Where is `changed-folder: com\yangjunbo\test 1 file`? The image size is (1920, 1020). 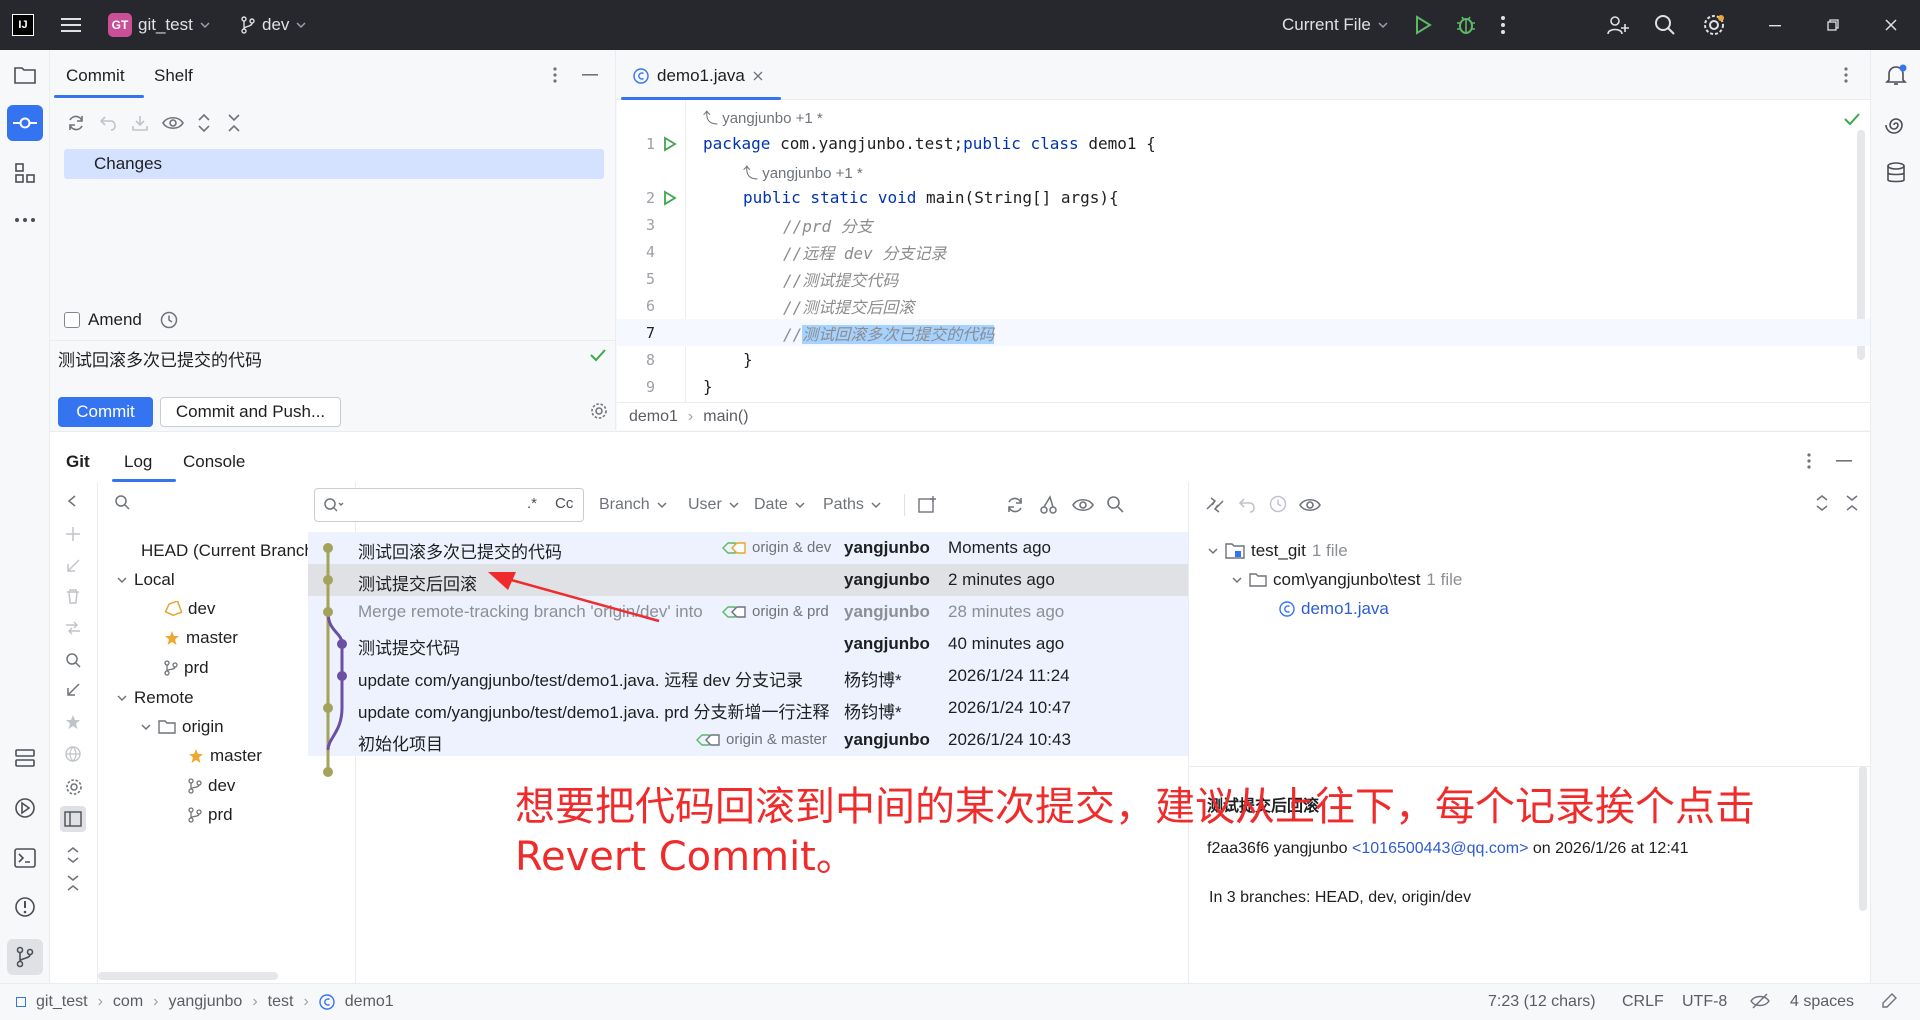 changed-folder: com\yangjunbo\test 1 file is located at coordinates (1346, 580).